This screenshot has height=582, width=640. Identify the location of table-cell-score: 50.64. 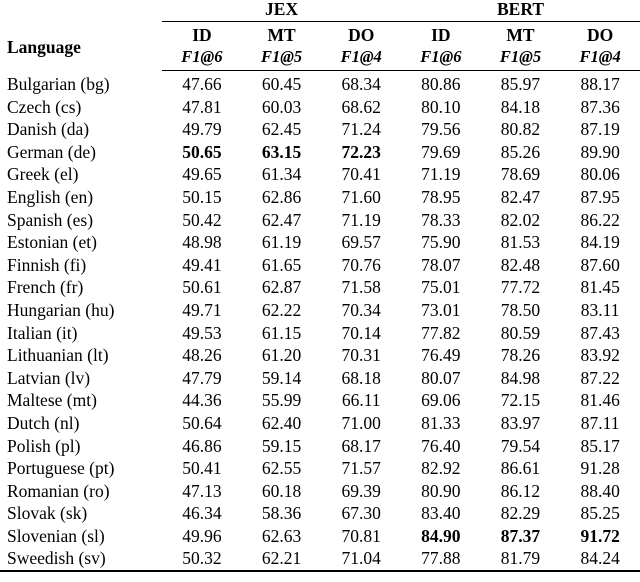
(202, 422).